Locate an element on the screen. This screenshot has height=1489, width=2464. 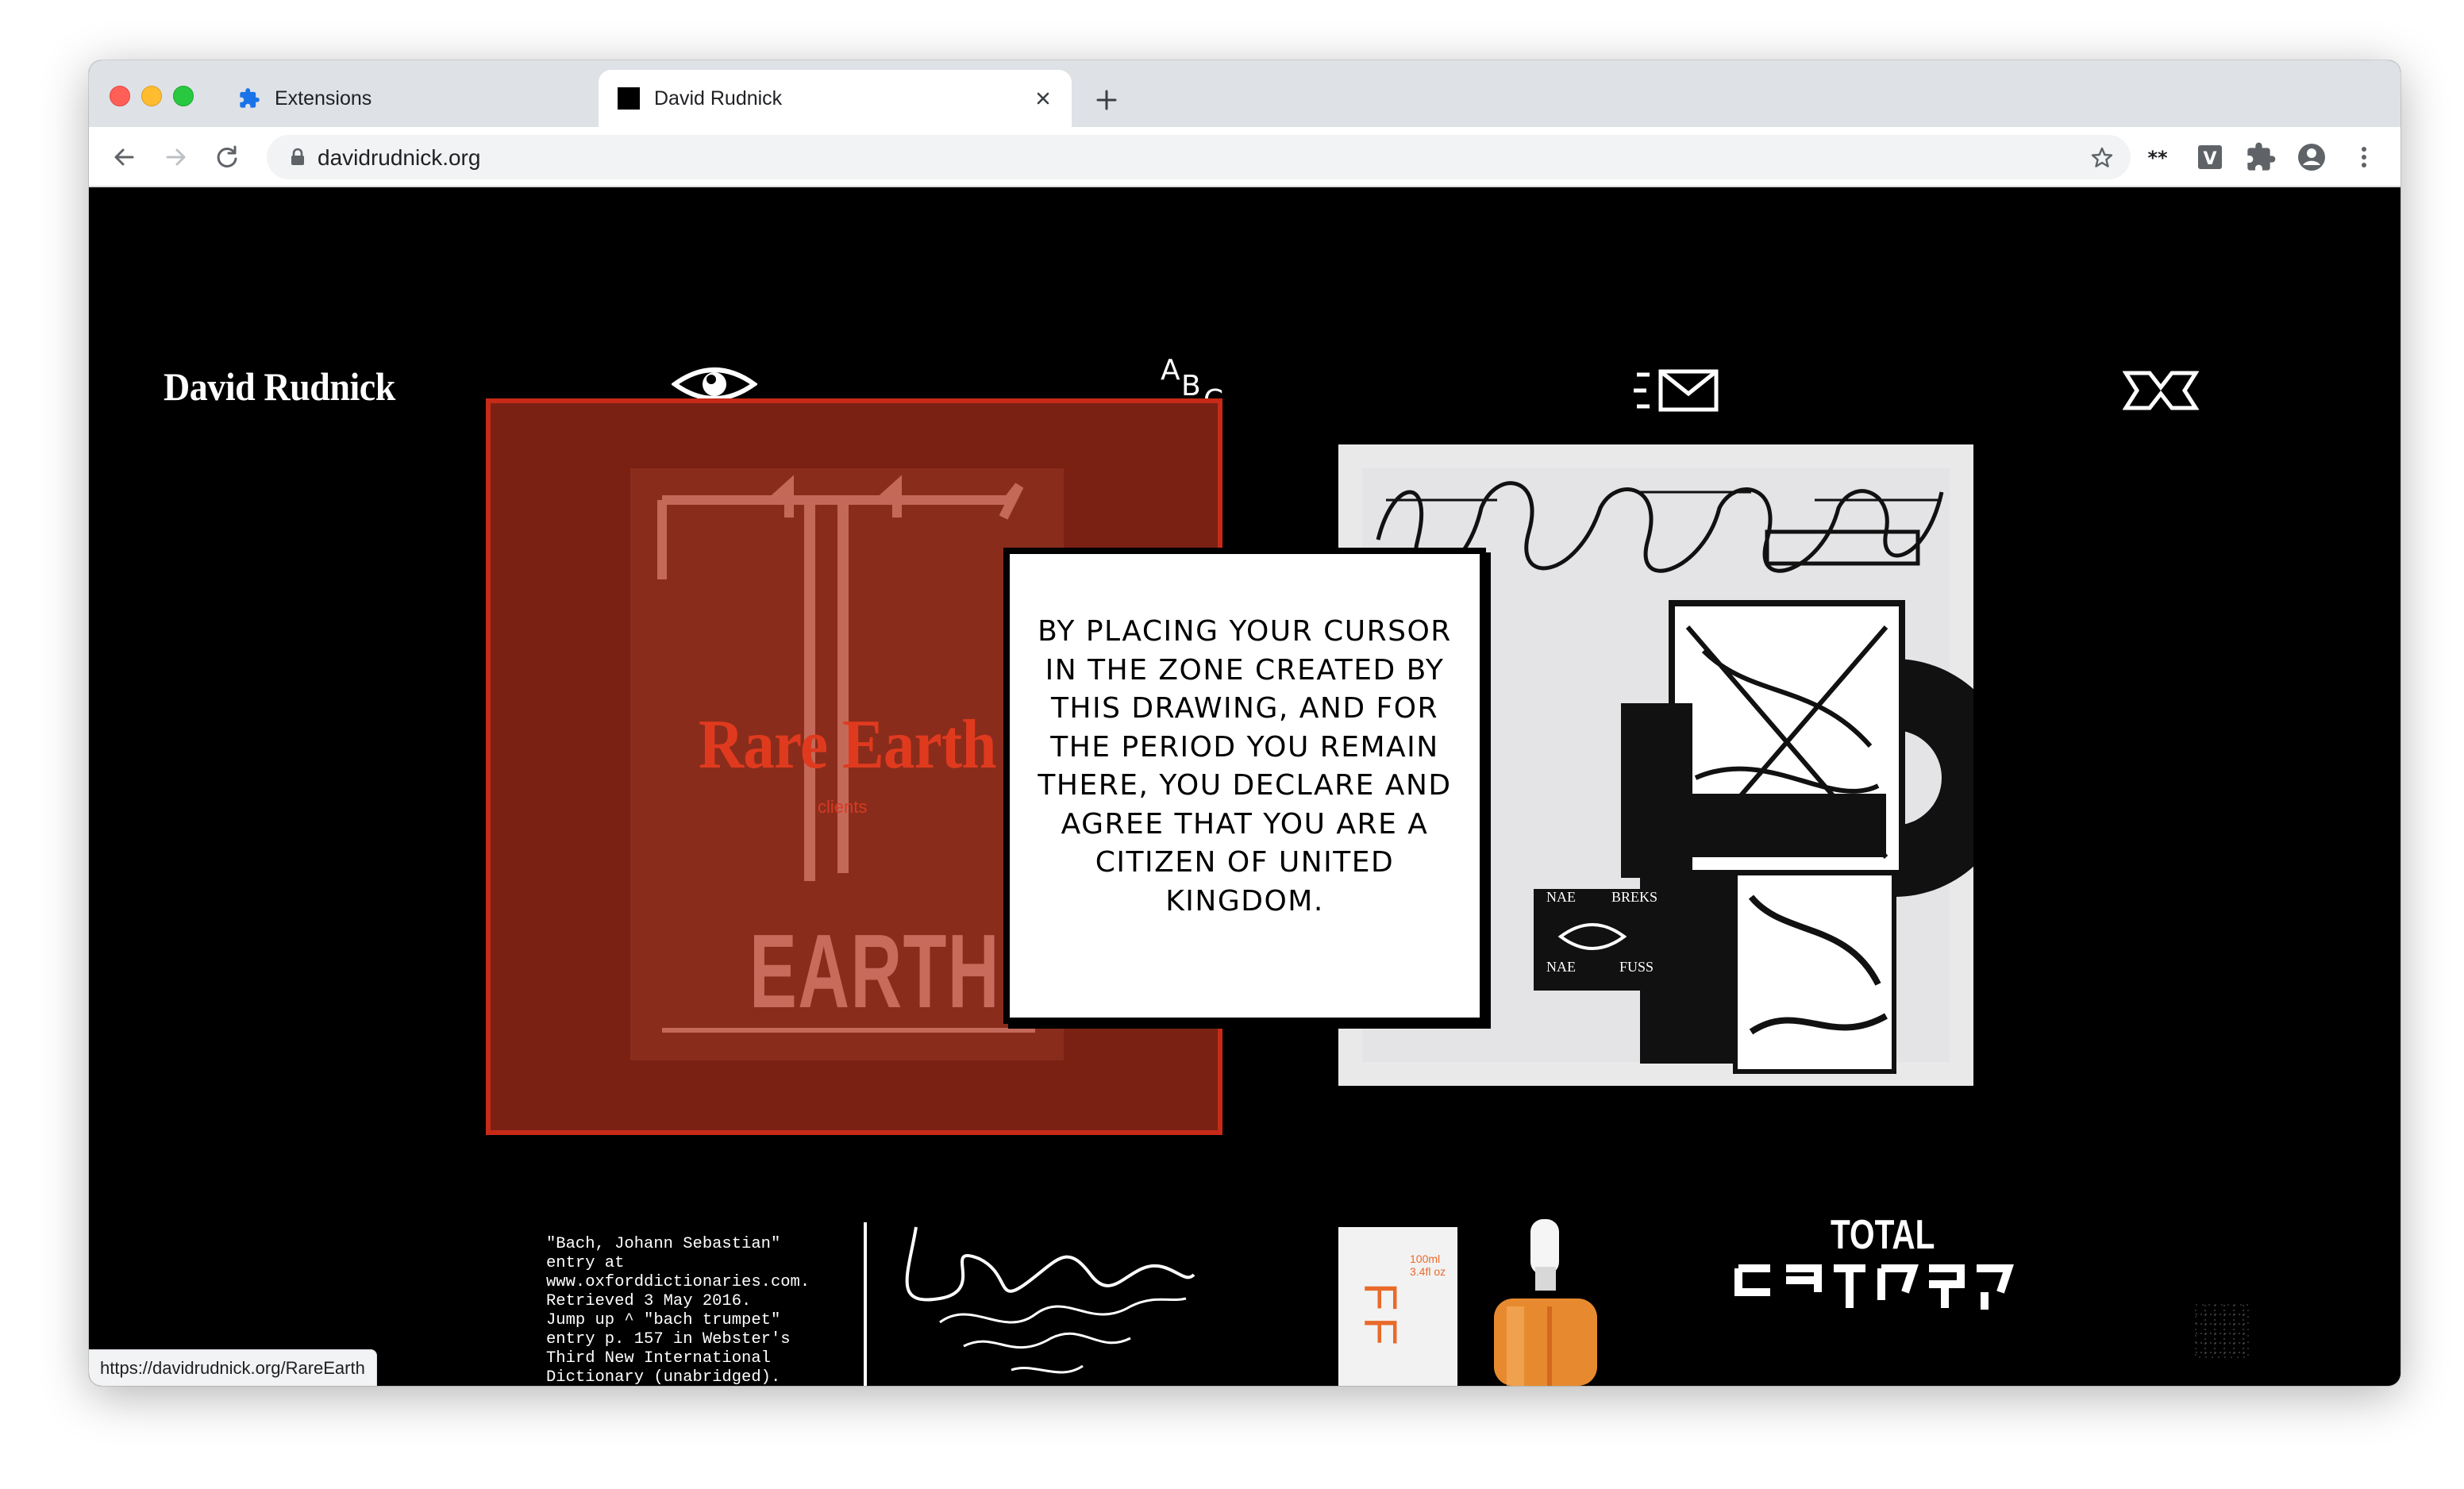
hardcore-label: FUSS is located at coordinates (1636, 967).